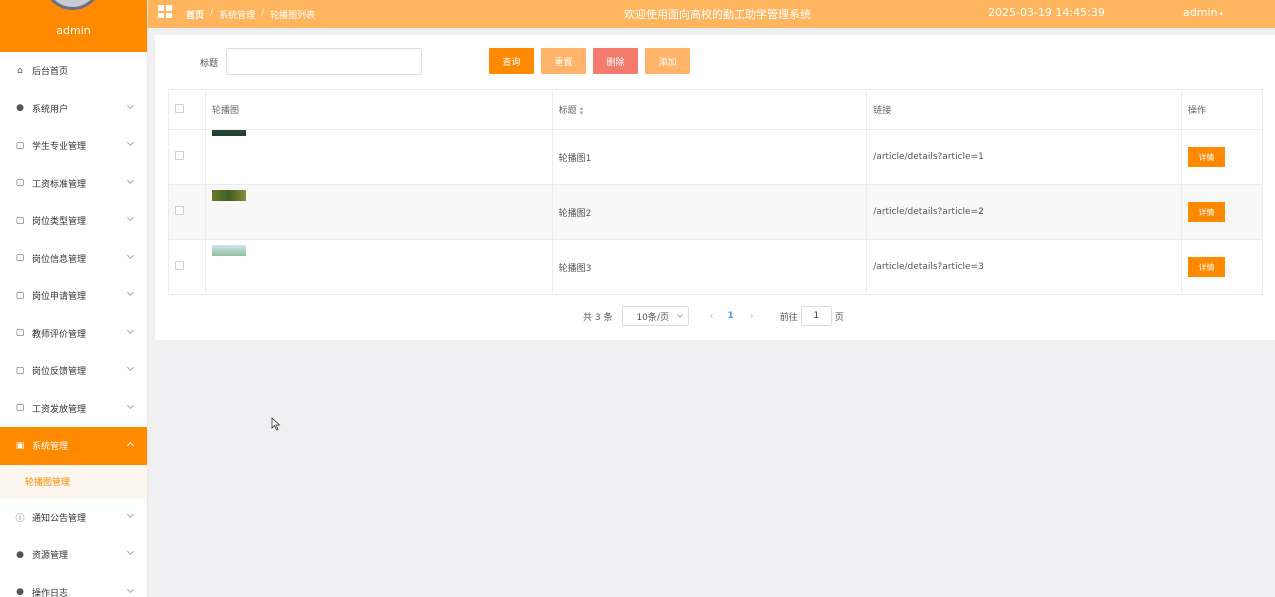  What do you see at coordinates (59, 147) in the screenshot?
I see `sidebar-item-label: 学生专业管理` at bounding box center [59, 147].